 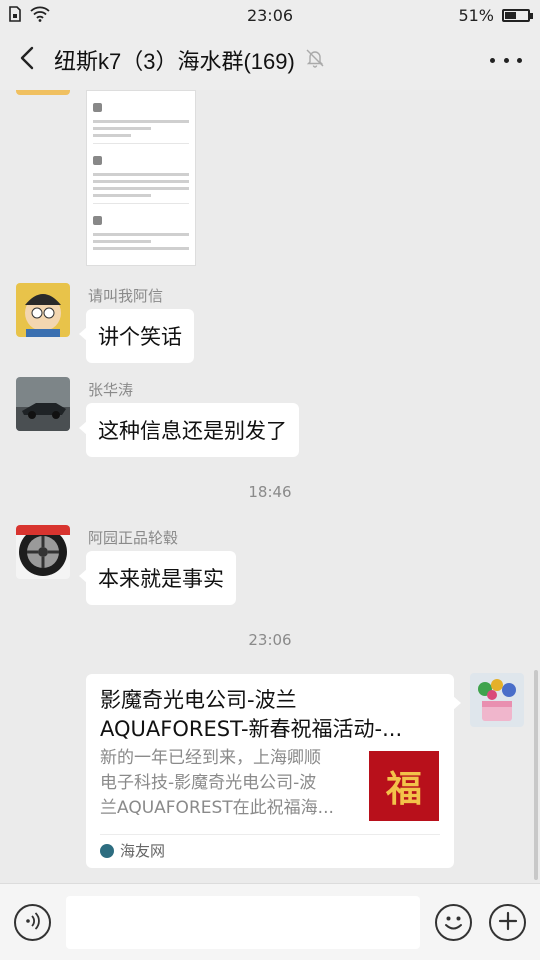 I want to click on message-bubble: 这种信息还是别发了, so click(x=189, y=430).